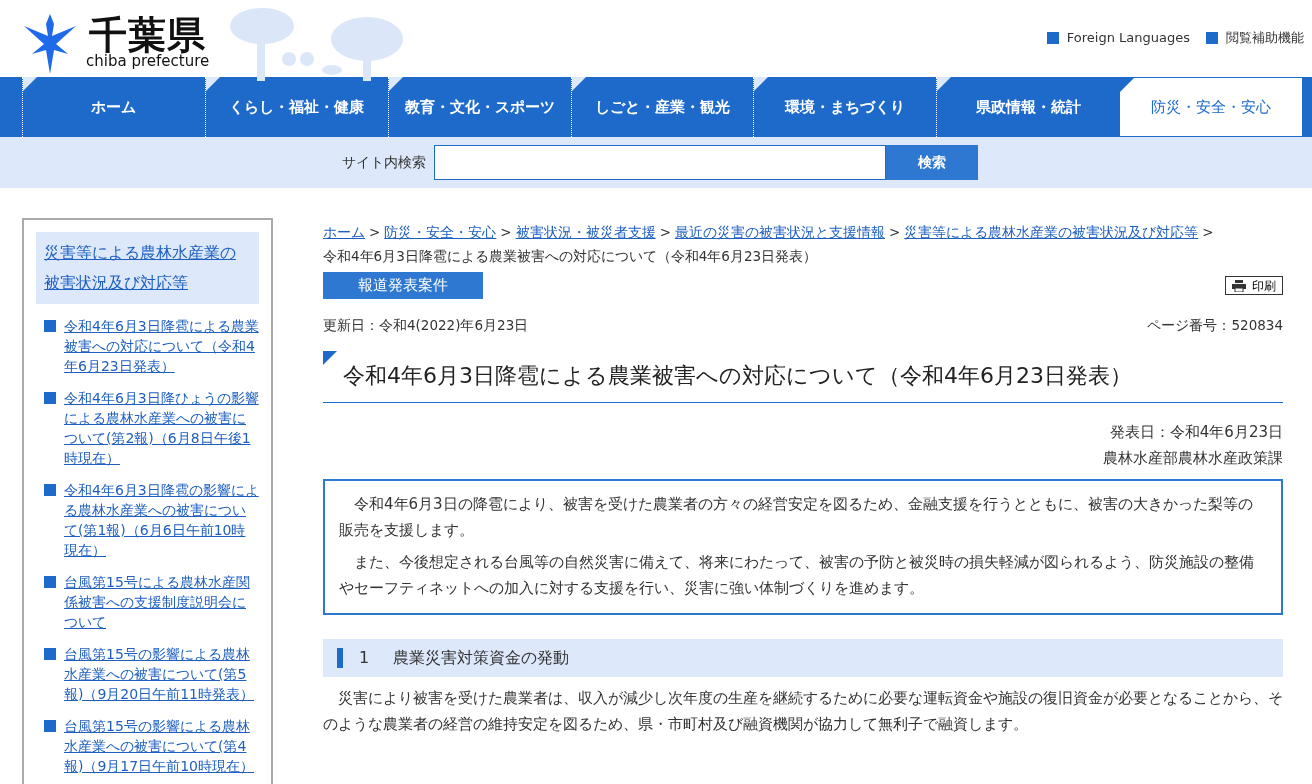 The height and width of the screenshot is (784, 1312). What do you see at coordinates (660, 162) in the screenshot?
I see `search-field` at bounding box center [660, 162].